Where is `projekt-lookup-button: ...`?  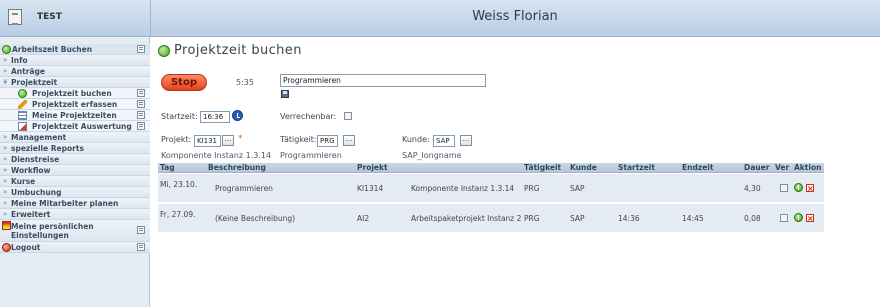
projekt-lookup-button: ... is located at coordinates (228, 140).